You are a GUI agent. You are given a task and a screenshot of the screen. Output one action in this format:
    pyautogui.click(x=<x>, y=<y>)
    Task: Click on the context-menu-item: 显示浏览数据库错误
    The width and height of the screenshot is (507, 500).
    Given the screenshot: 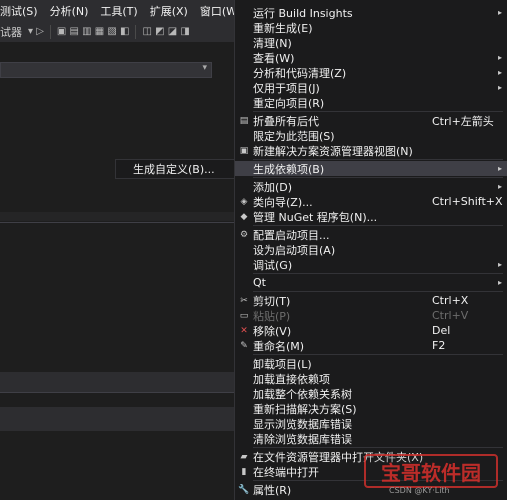 What is the action you would take?
    pyautogui.click(x=371, y=423)
    